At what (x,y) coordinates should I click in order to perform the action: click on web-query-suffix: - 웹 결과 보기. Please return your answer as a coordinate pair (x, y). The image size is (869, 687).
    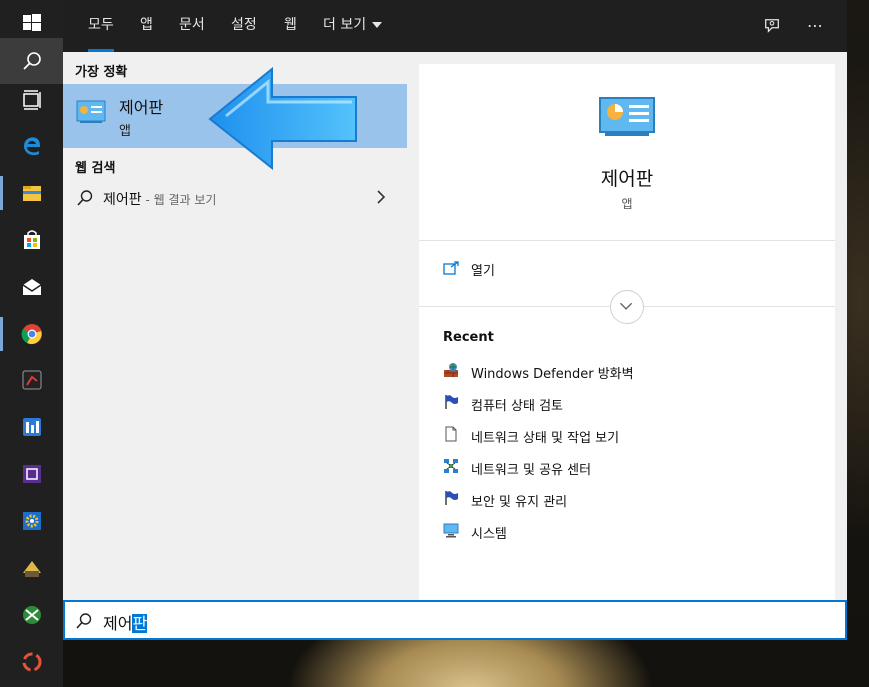
    Looking at the image, I should click on (179, 200).